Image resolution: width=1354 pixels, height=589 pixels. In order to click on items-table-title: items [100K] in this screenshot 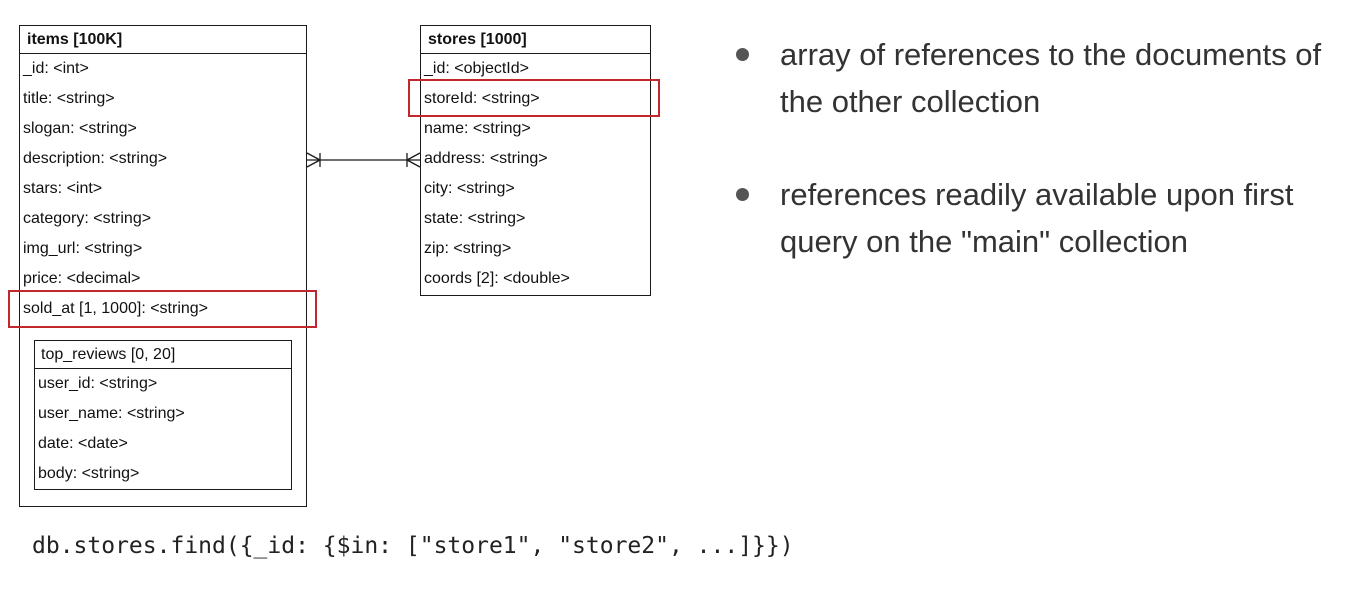, I will do `click(163, 40)`.